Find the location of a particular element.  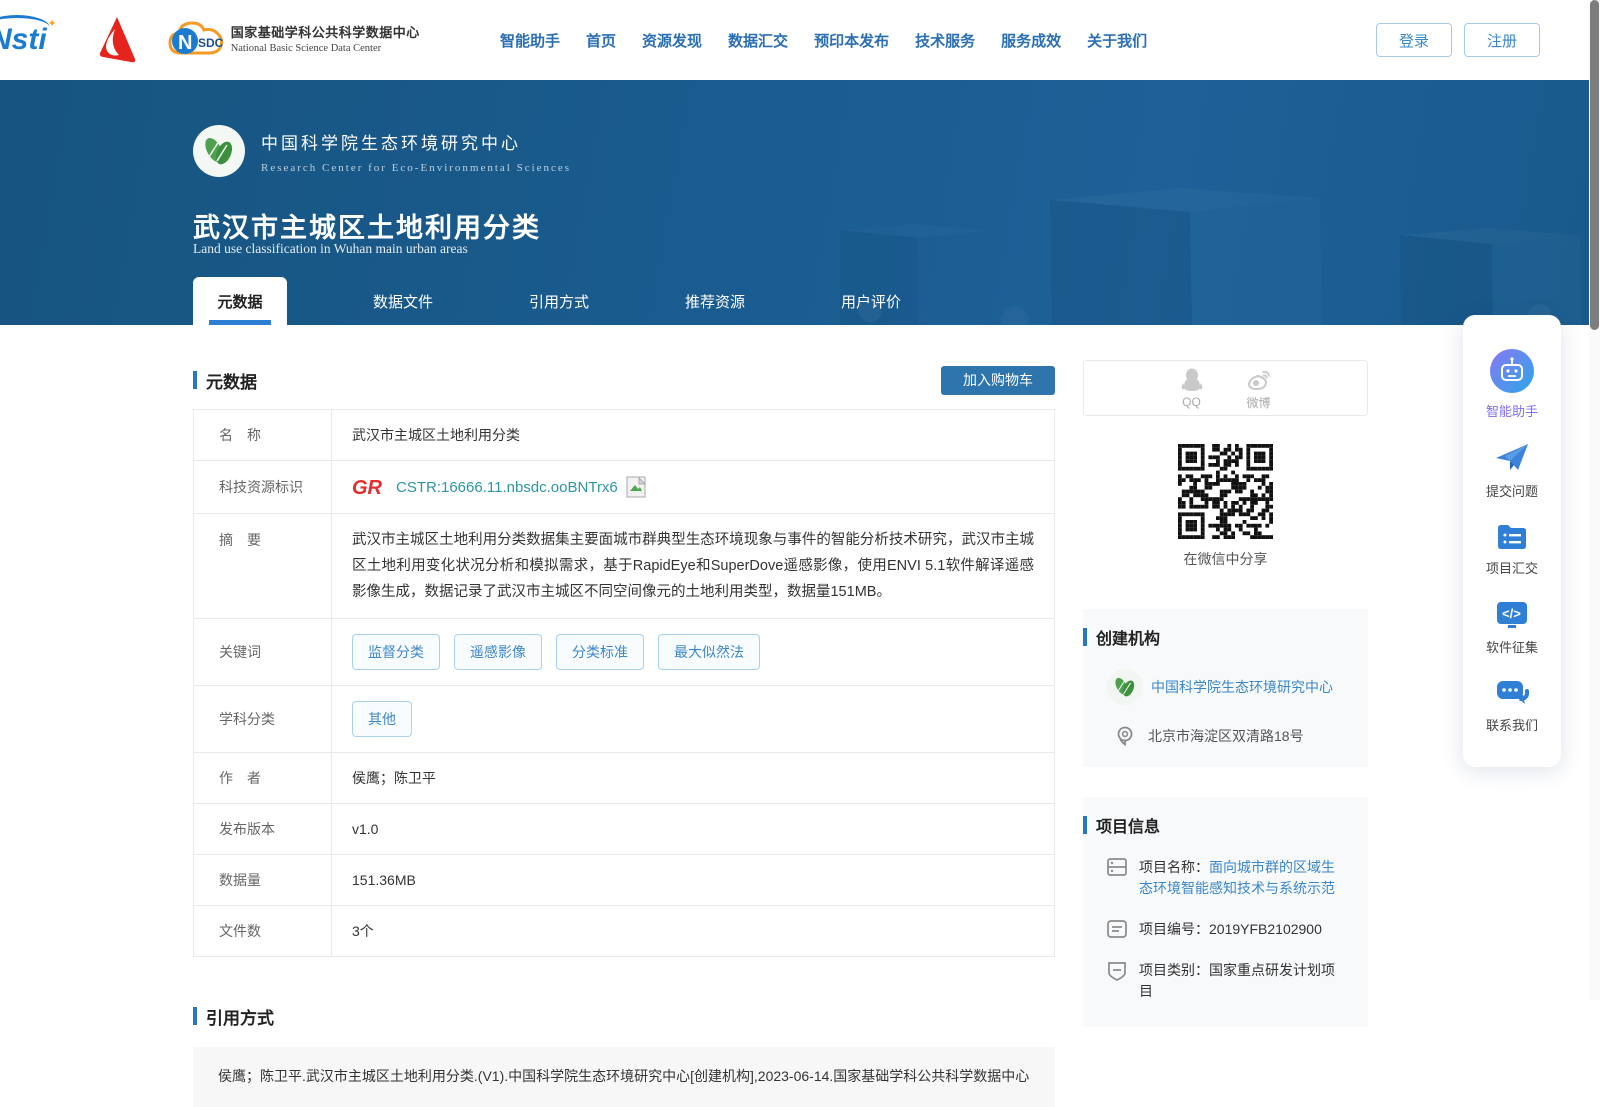

cstr-logo-icon: GR is located at coordinates (367, 487).